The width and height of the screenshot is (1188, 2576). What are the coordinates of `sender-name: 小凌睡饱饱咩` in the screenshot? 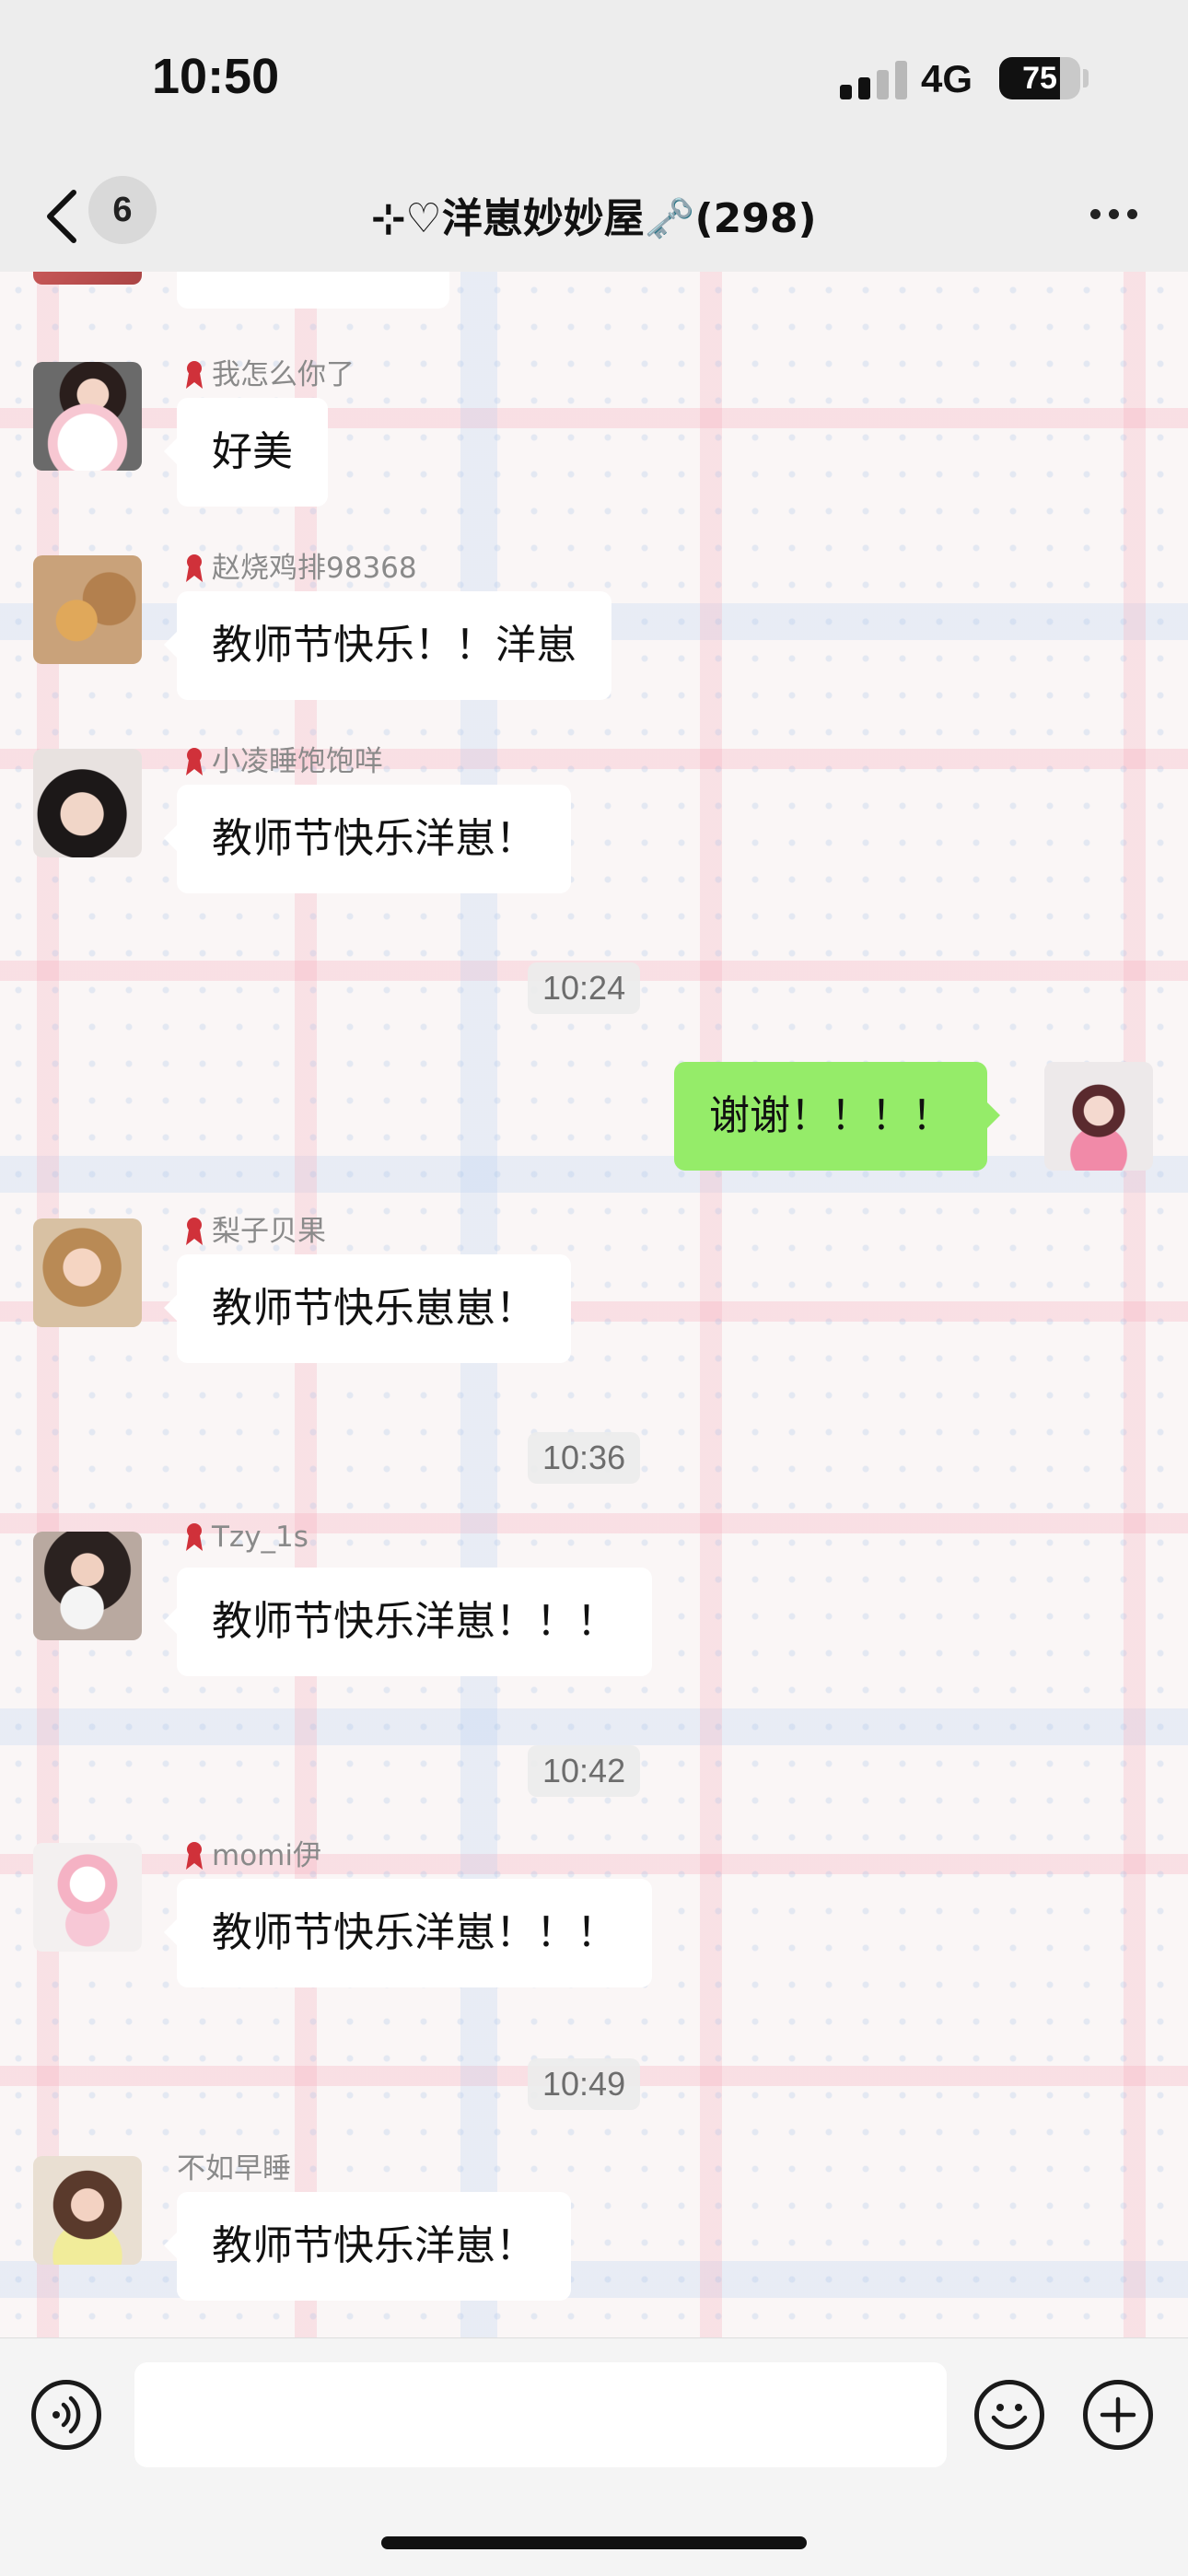 It's located at (283, 758).